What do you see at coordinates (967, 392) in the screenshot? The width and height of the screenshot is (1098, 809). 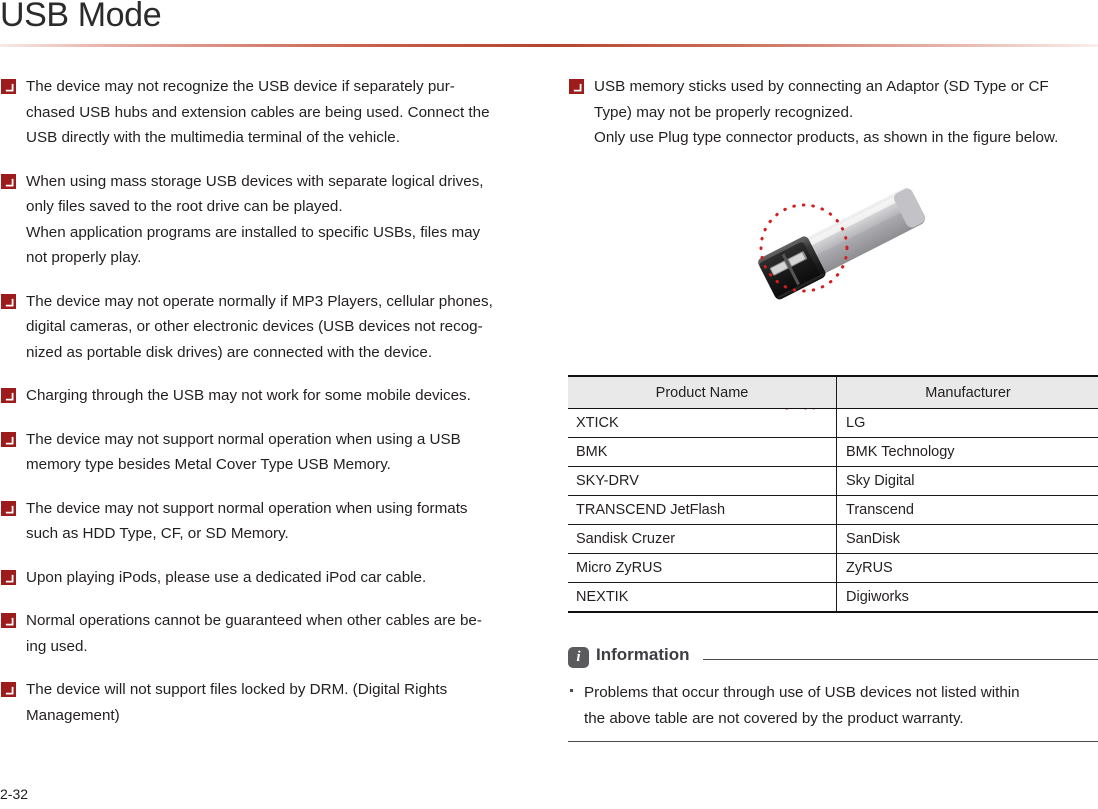 I see `column-header-manufacturer: Manufacturer` at bounding box center [967, 392].